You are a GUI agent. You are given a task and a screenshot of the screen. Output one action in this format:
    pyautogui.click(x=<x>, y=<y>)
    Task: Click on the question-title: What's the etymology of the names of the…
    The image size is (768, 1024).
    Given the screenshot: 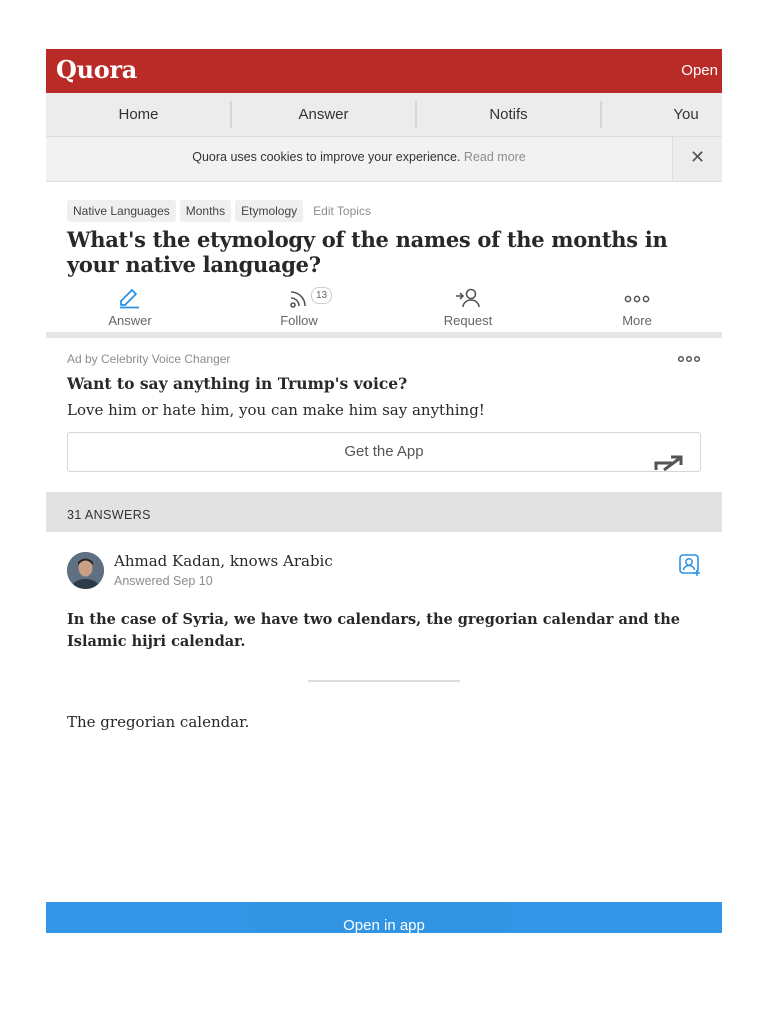 What is the action you would take?
    pyautogui.click(x=387, y=252)
    